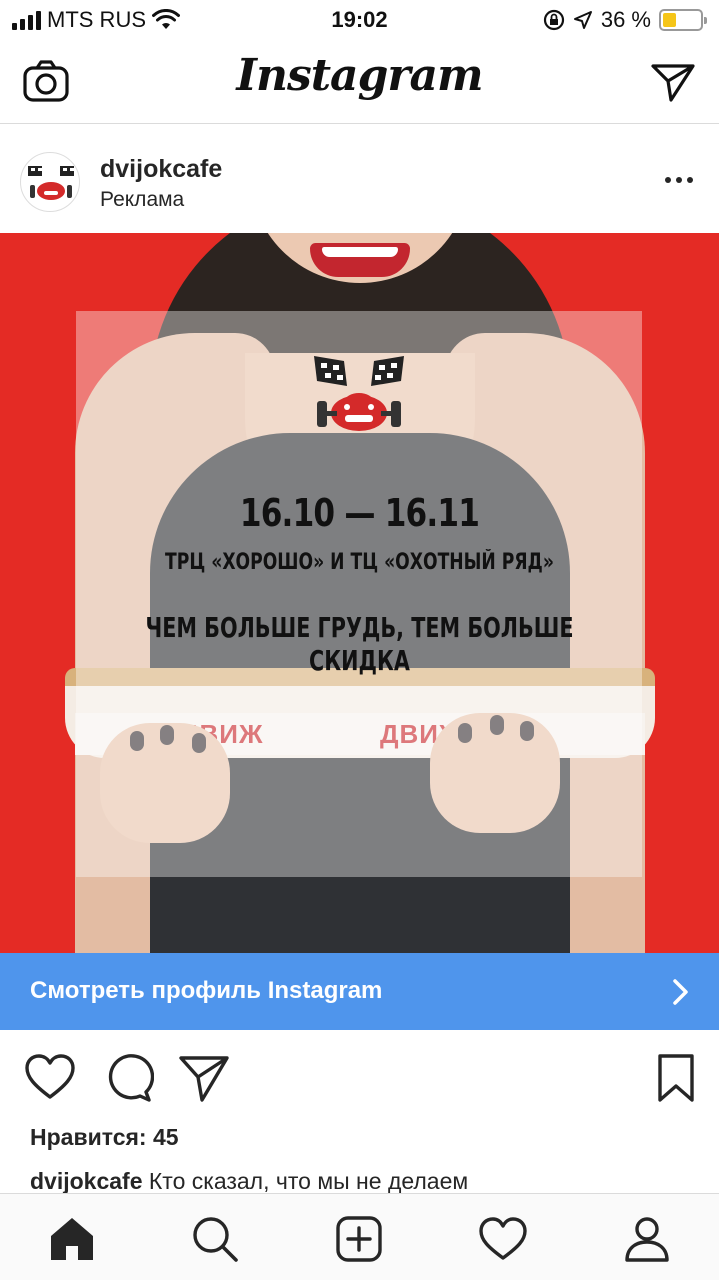  Describe the element at coordinates (72, 1239) in the screenshot. I see `home-icon` at that location.